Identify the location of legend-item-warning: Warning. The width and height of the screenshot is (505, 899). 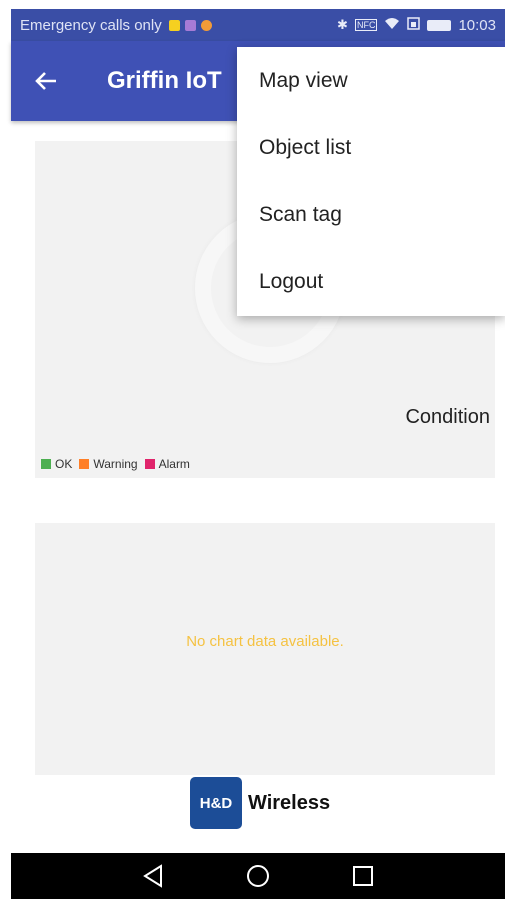
(108, 464).